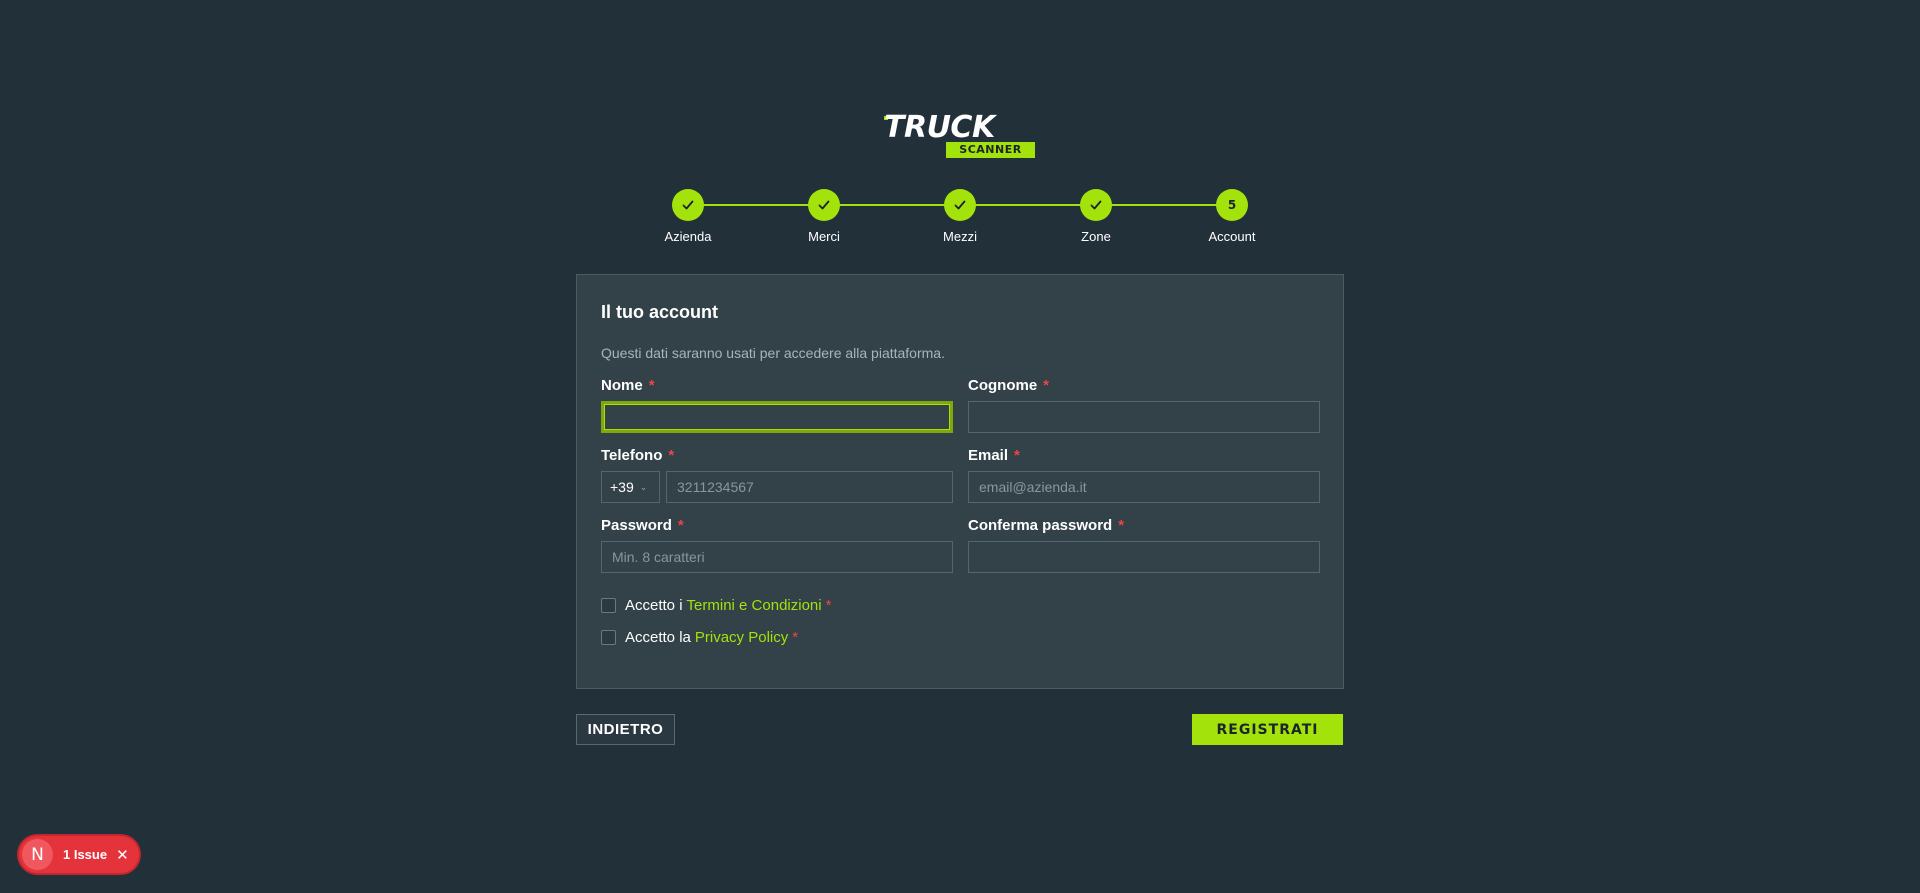 The width and height of the screenshot is (1920, 893). What do you see at coordinates (939, 127) in the screenshot?
I see `logo-word: TRUCK` at bounding box center [939, 127].